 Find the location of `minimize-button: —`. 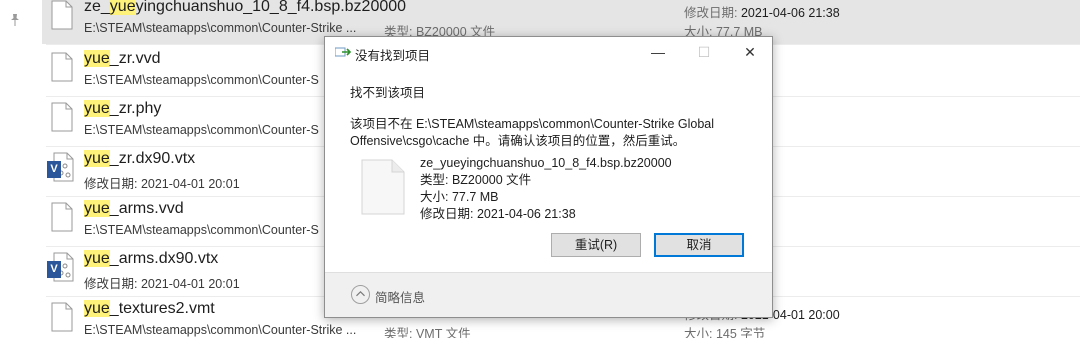

minimize-button: — is located at coordinates (658, 52).